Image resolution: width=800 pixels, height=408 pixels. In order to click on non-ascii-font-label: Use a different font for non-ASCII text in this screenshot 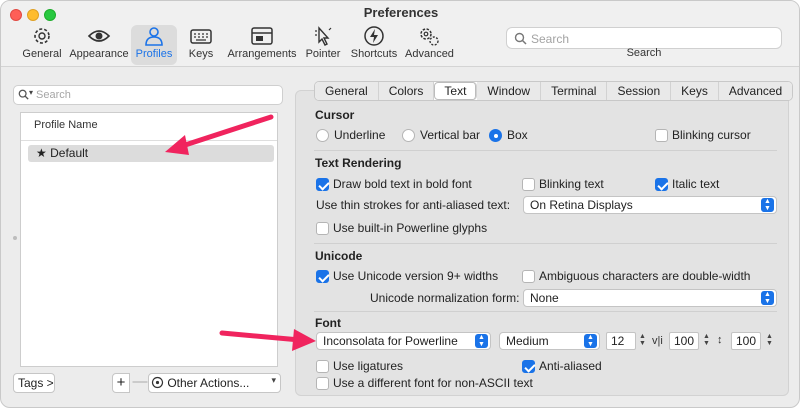, I will do `click(433, 383)`.